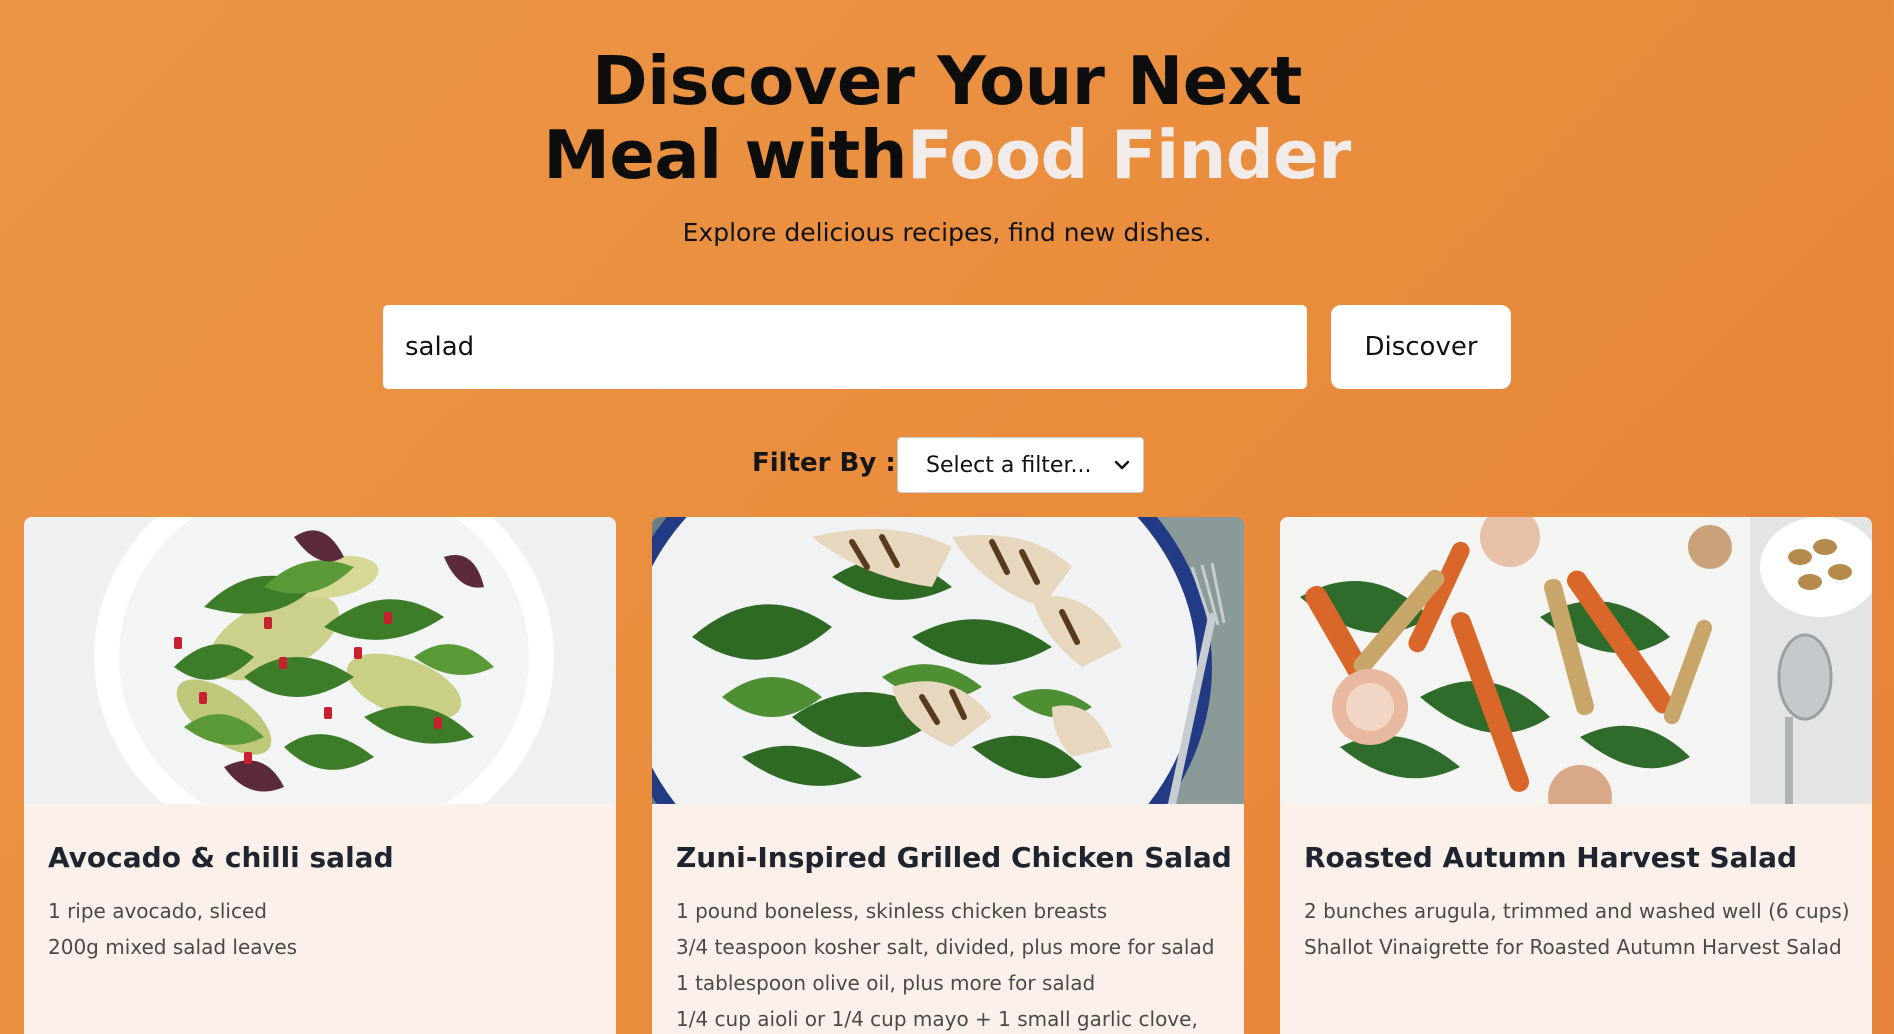 This screenshot has height=1034, width=1894. What do you see at coordinates (157, 911) in the screenshot?
I see `ingredient-item: 1 ripe avocado, sliced` at bounding box center [157, 911].